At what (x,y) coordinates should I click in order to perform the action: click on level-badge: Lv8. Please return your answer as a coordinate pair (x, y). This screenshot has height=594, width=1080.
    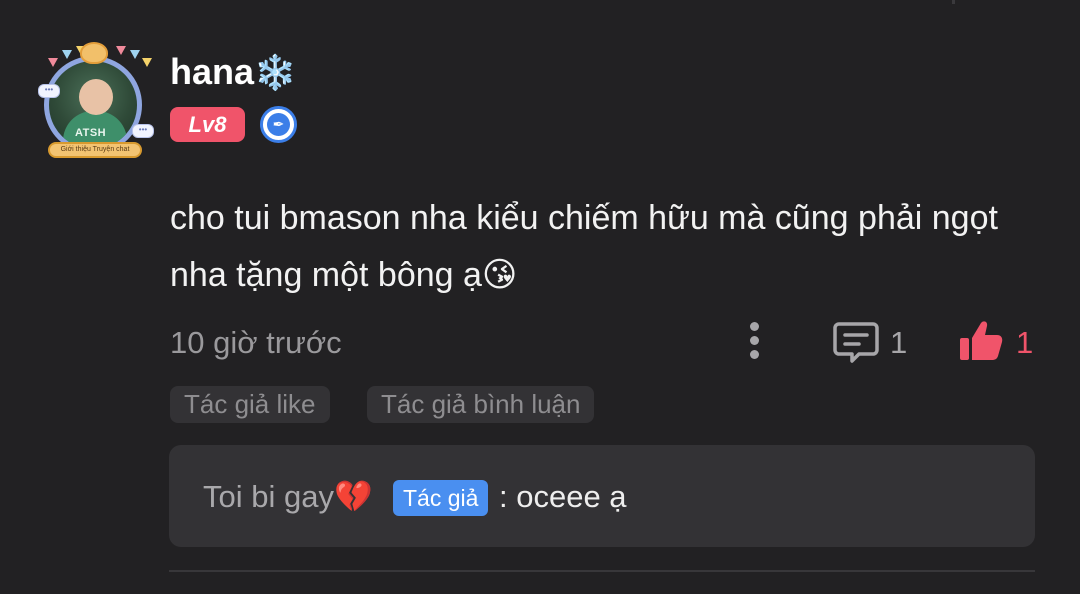
    Looking at the image, I should click on (207, 124).